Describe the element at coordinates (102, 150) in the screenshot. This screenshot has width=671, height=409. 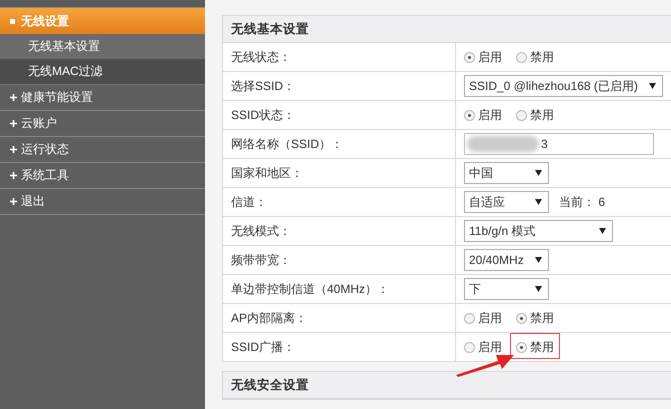
I see `sidebar-item: 运行状态` at that location.